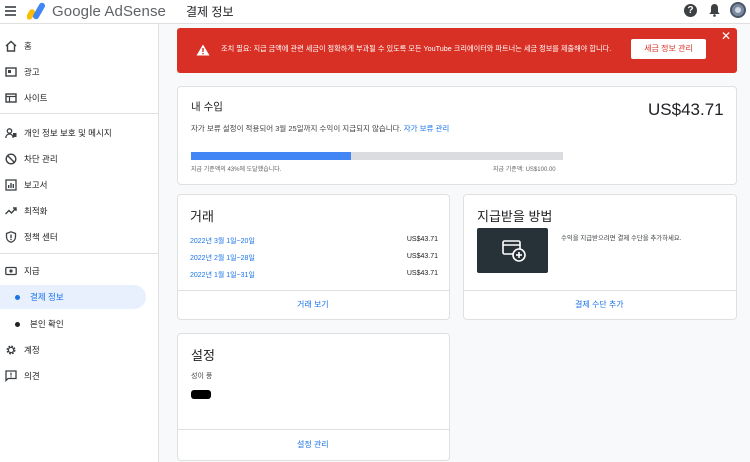  I want to click on table-row: 2022년 3월 1일~20일 US$43.71, so click(314, 242).